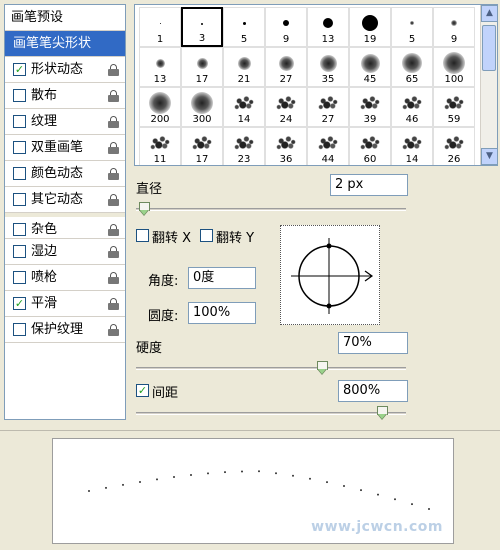  What do you see at coordinates (328, 146) in the screenshot?
I see `brush-tip-tile: 44` at bounding box center [328, 146].